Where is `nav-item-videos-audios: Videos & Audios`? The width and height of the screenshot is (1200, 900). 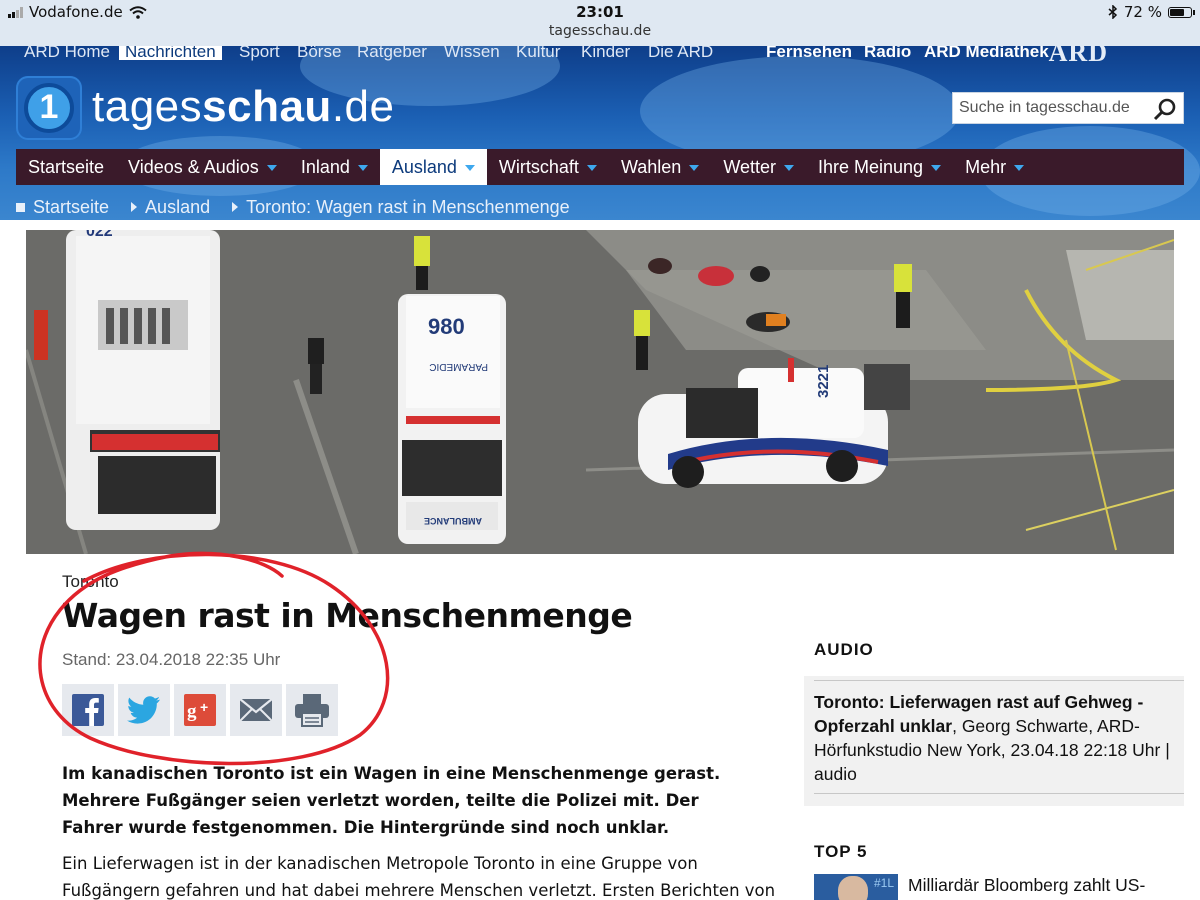
nav-item-videos-audios: Videos & Audios is located at coordinates (202, 167).